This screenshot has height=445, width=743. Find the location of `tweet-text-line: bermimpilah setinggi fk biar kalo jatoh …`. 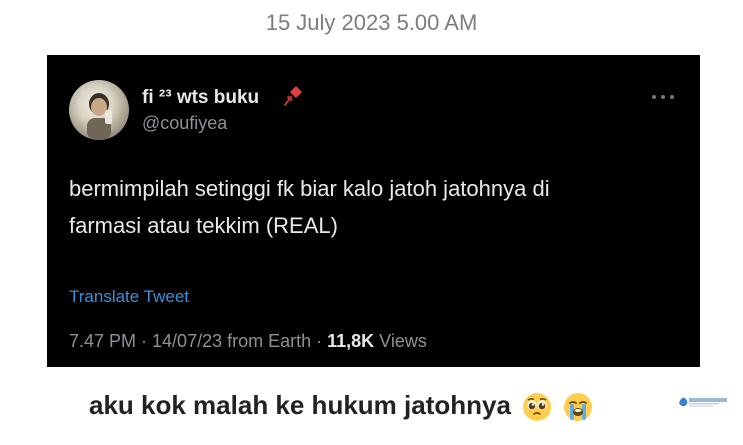

tweet-text-line: bermimpilah setinggi fk biar kalo jatoh … is located at coordinates (309, 188).